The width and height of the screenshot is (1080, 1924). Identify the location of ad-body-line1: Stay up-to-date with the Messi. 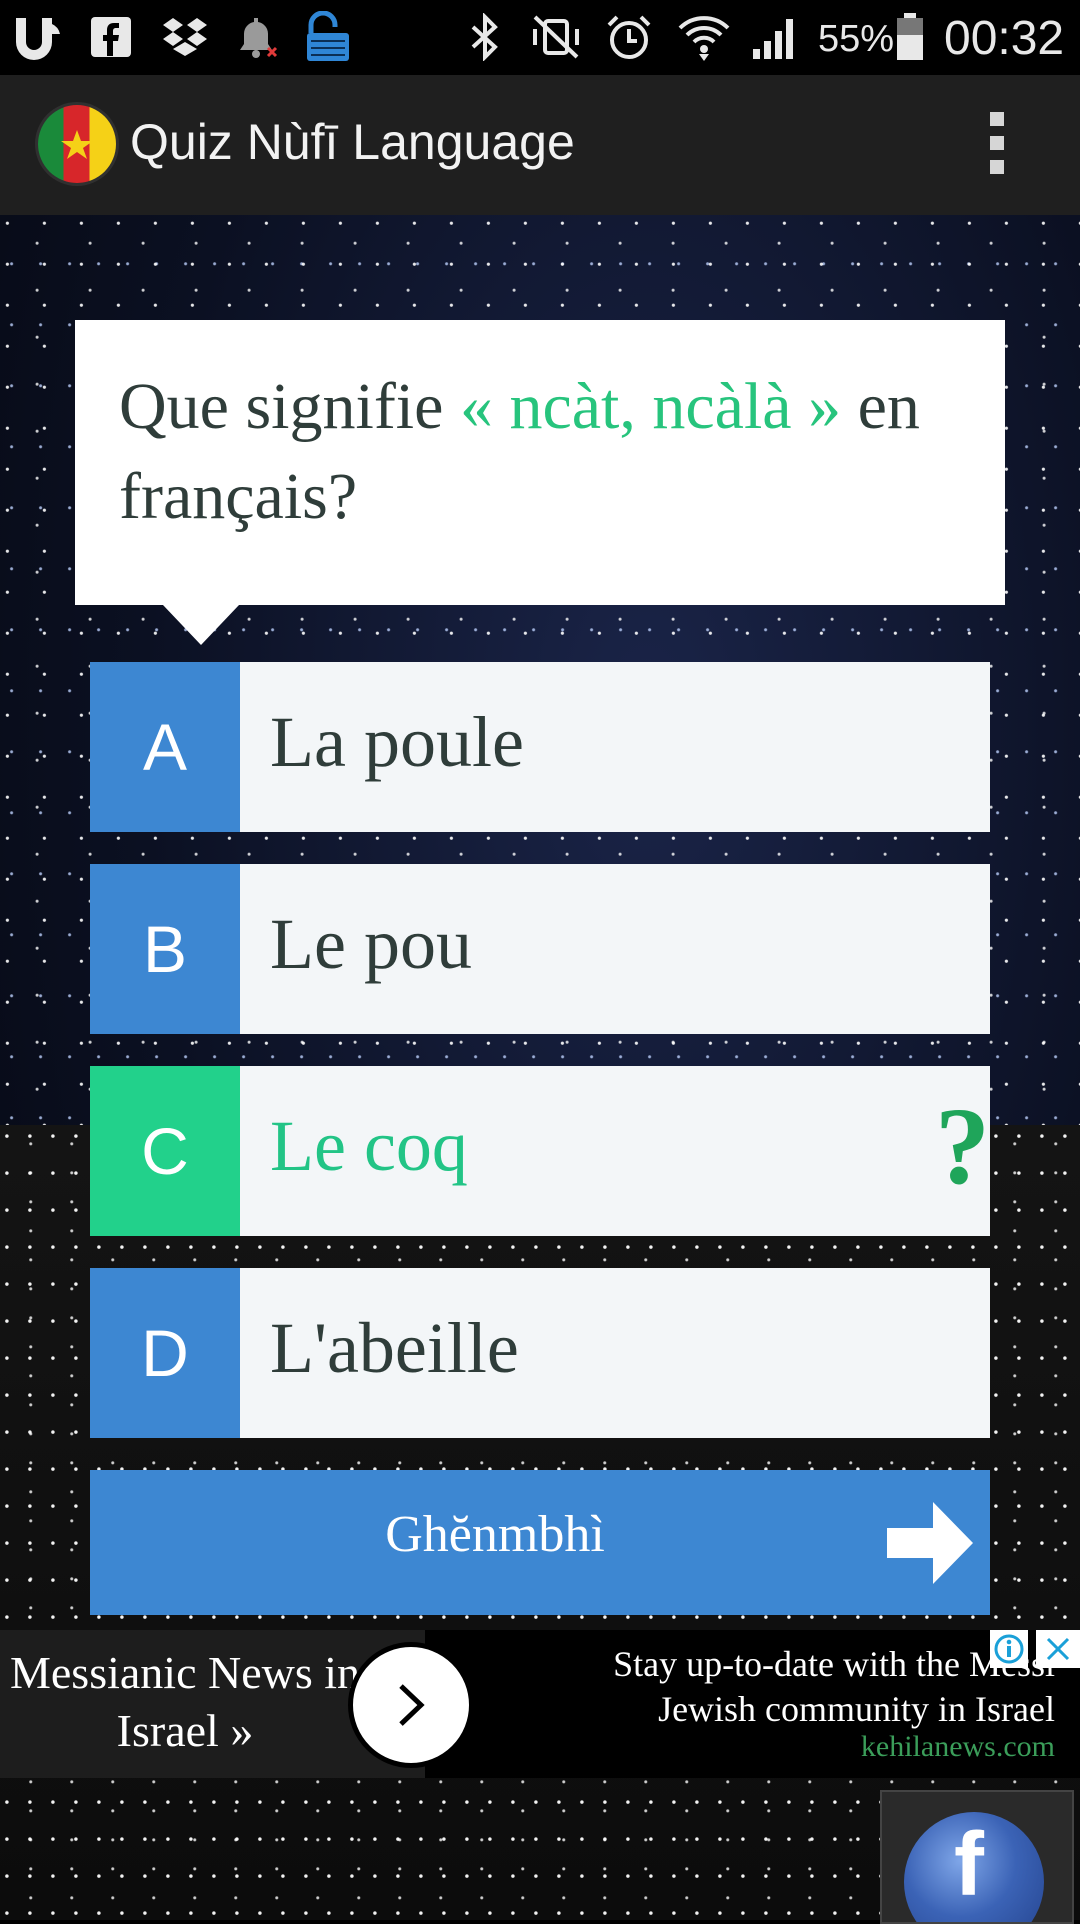
(834, 1664).